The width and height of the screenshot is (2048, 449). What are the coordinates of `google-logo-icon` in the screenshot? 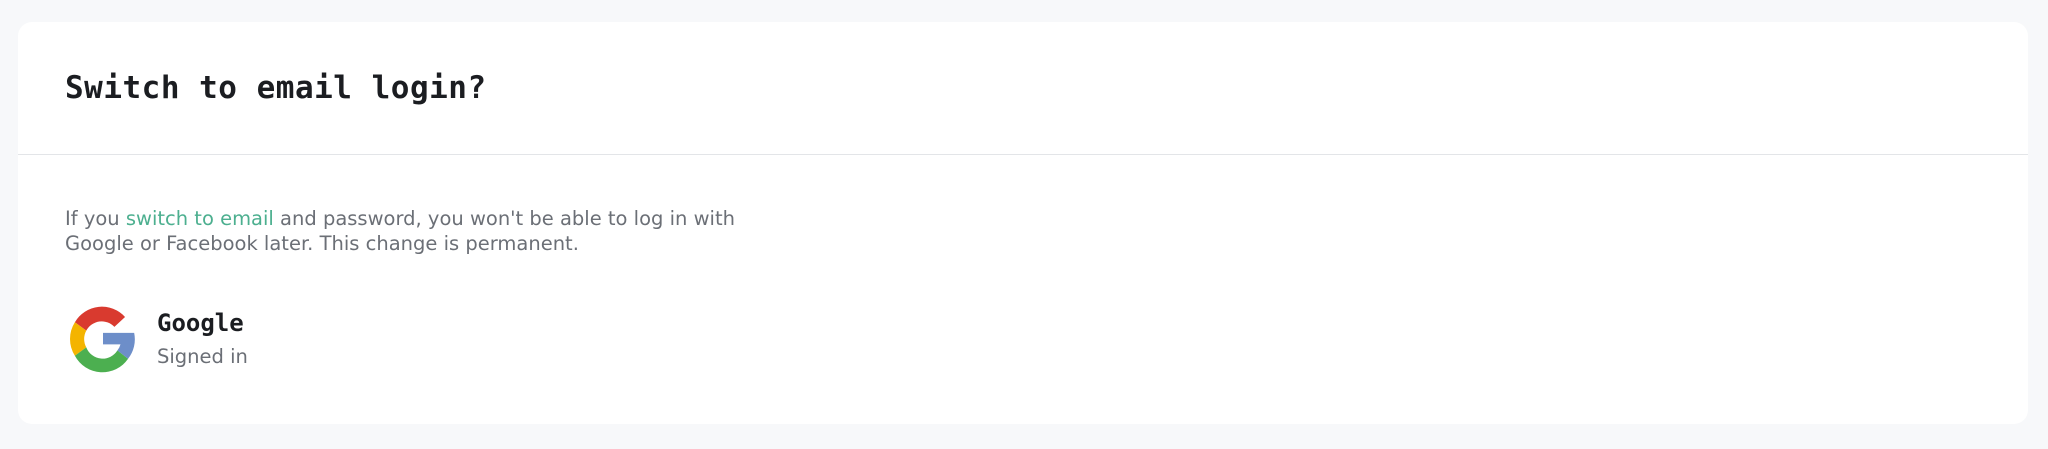 It's located at (102, 339).